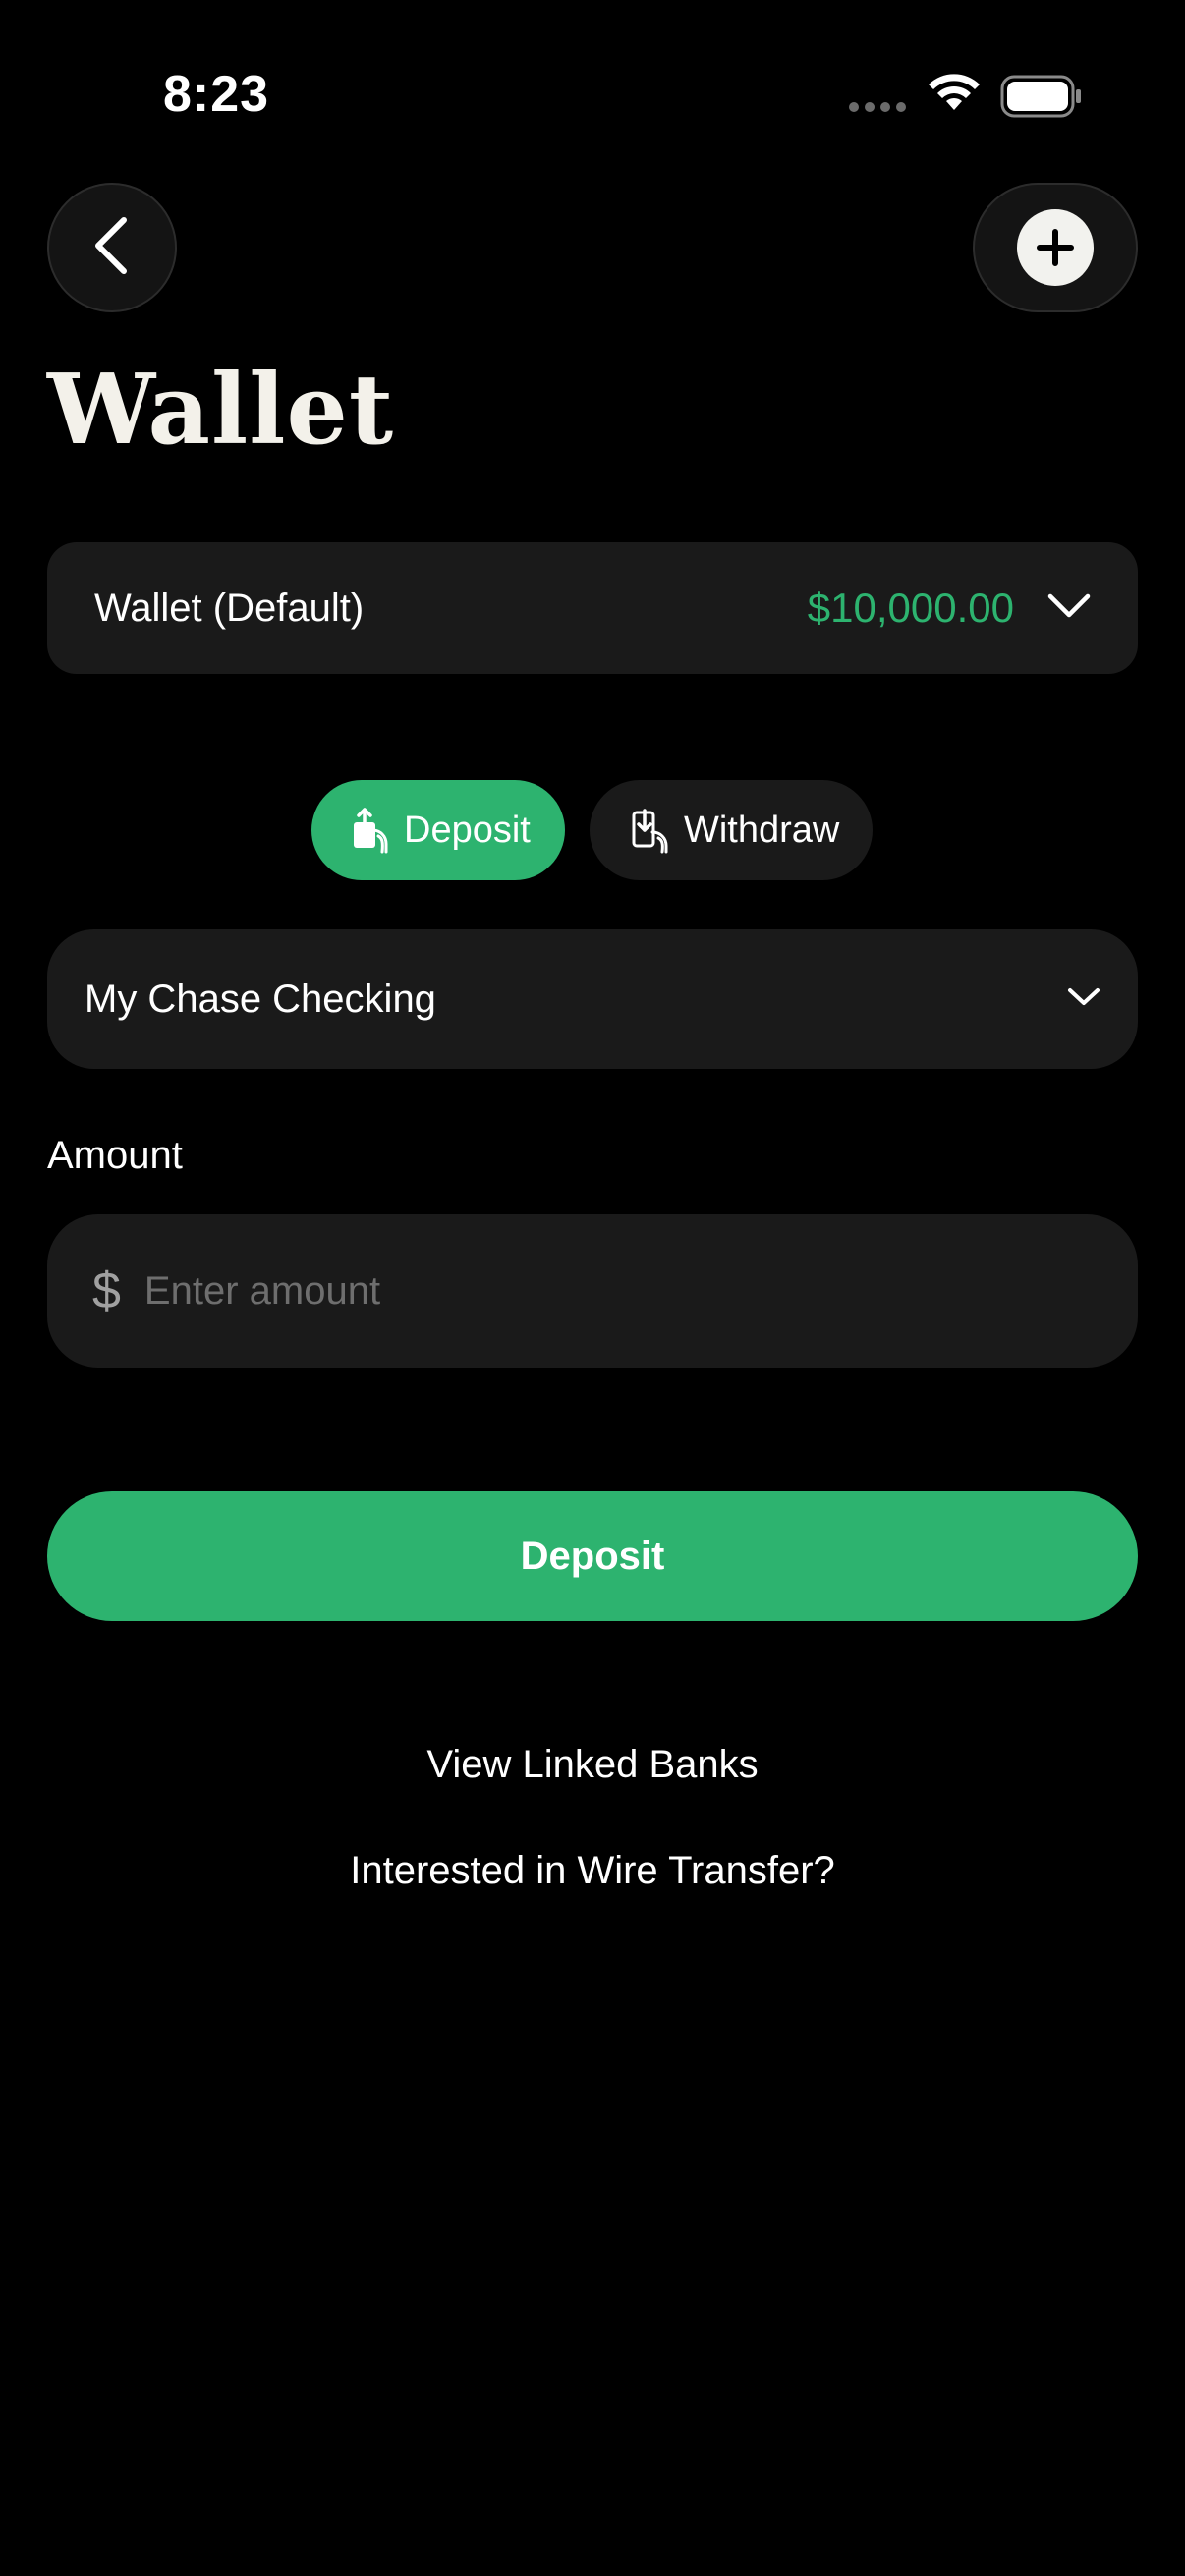  Describe the element at coordinates (230, 608) in the screenshot. I see `wallet-name: Wallet (Default)` at that location.